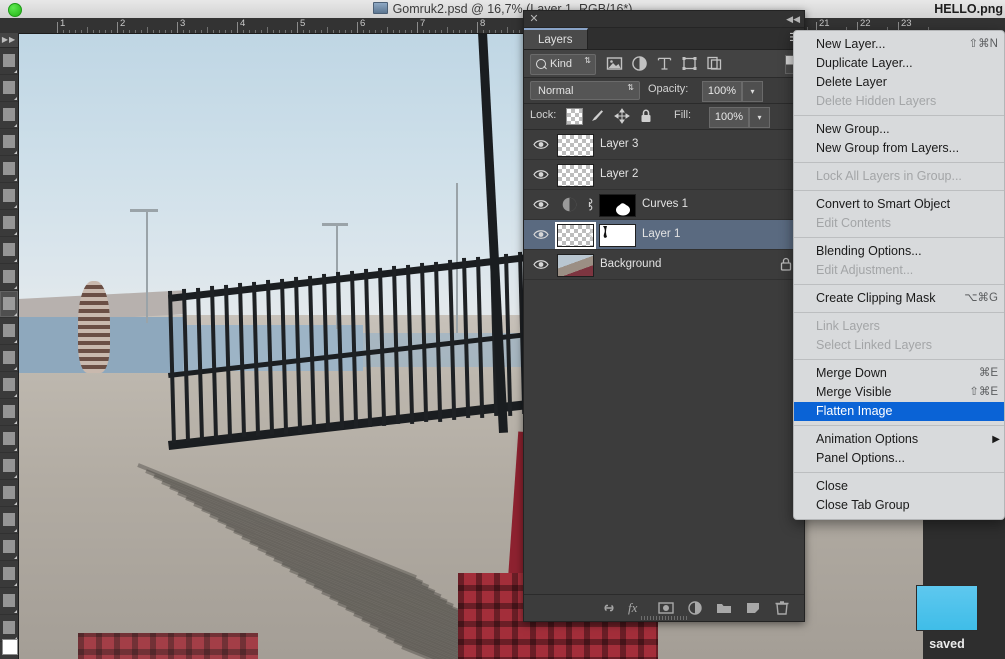  Describe the element at coordinates (664, 19) in the screenshot. I see `panel-drag-grip: ✕ ◀◀` at that location.